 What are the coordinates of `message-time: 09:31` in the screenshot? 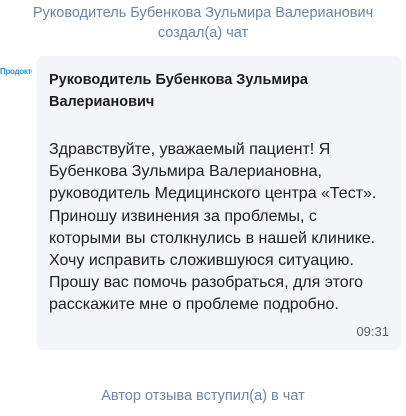 It's located at (372, 331).